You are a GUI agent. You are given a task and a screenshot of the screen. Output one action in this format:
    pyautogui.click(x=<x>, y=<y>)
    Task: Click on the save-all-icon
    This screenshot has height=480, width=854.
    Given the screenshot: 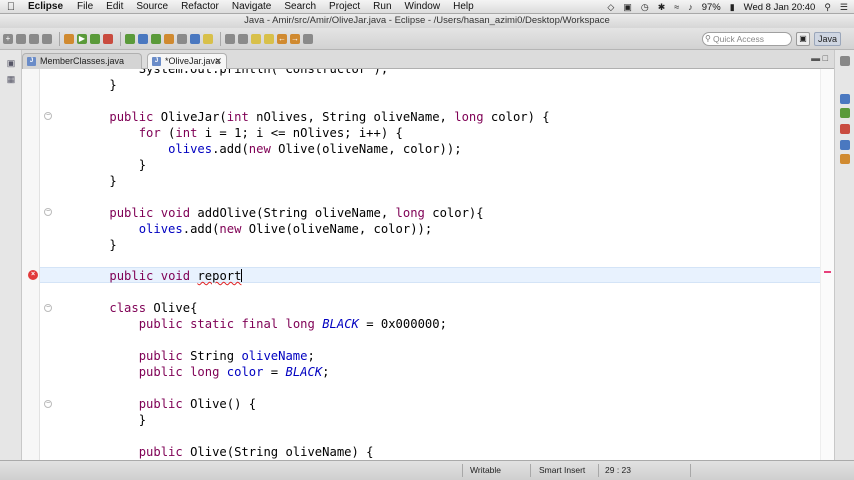 What is the action you would take?
    pyautogui.click(x=34, y=38)
    